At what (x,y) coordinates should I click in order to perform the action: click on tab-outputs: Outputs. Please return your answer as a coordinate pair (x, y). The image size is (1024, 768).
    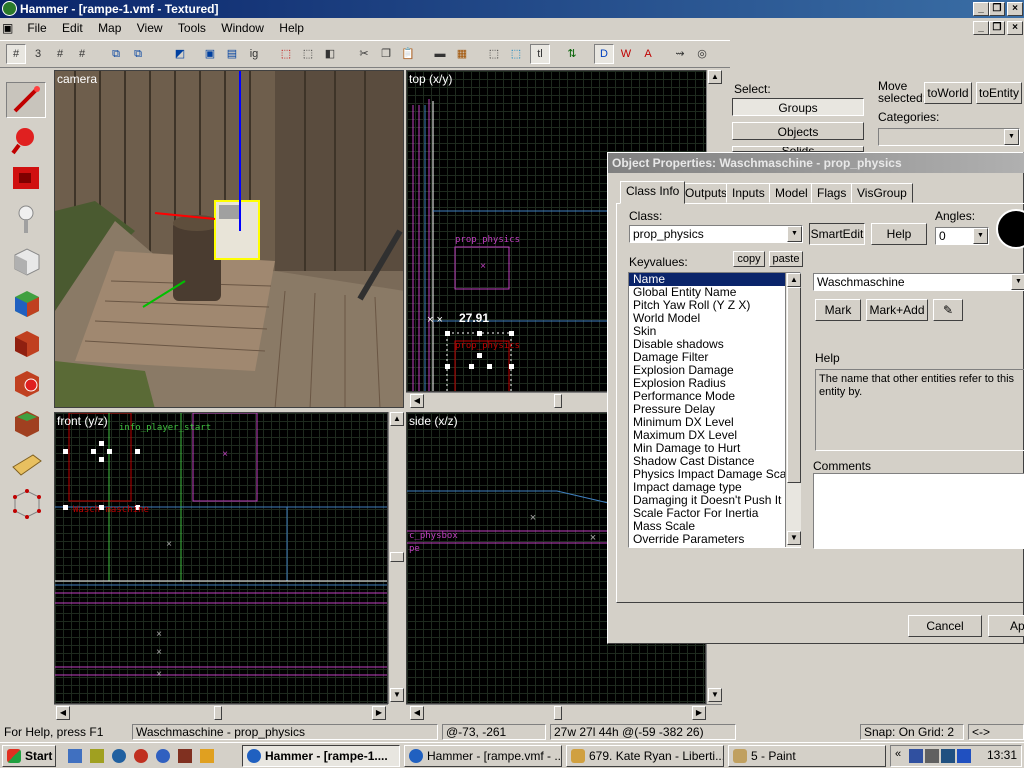
    Looking at the image, I should click on (706, 193).